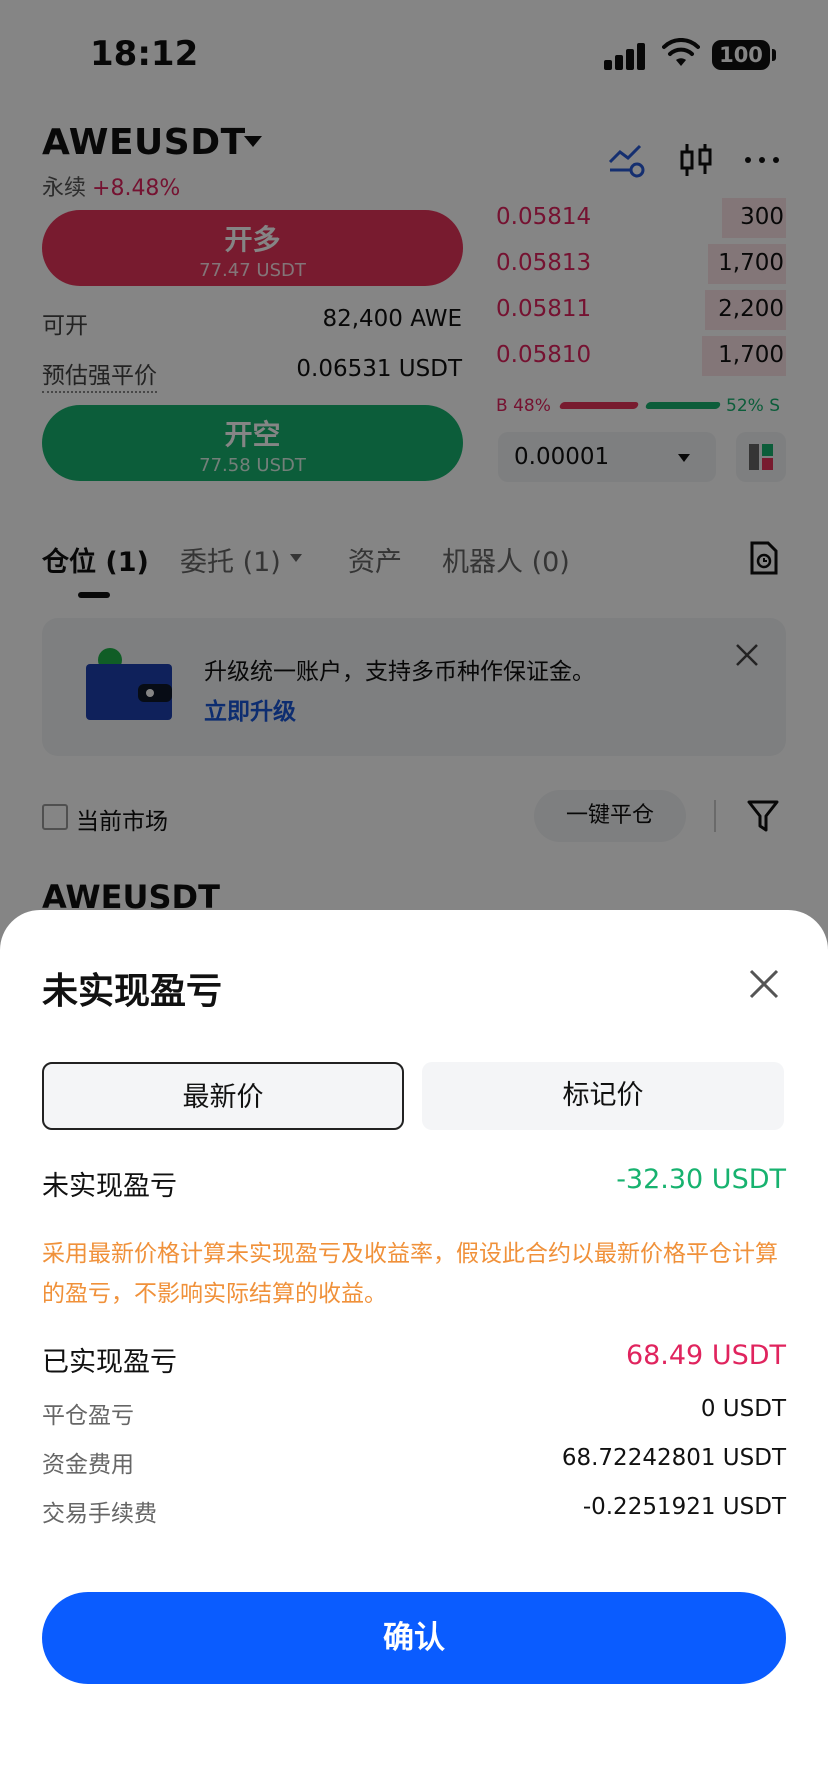 The image size is (828, 1792). Describe the element at coordinates (109, 1186) in the screenshot. I see `unrealized-pnl-label: 未实现盈亏` at that location.